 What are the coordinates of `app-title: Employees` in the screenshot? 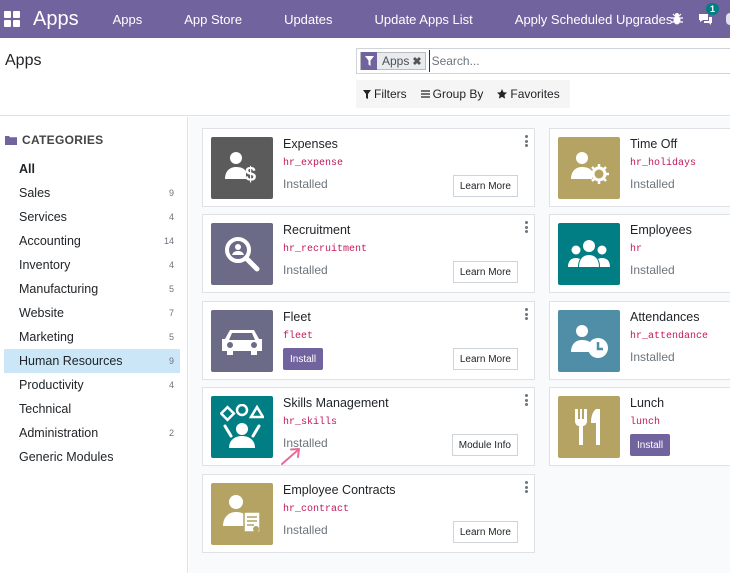 It's located at (661, 230).